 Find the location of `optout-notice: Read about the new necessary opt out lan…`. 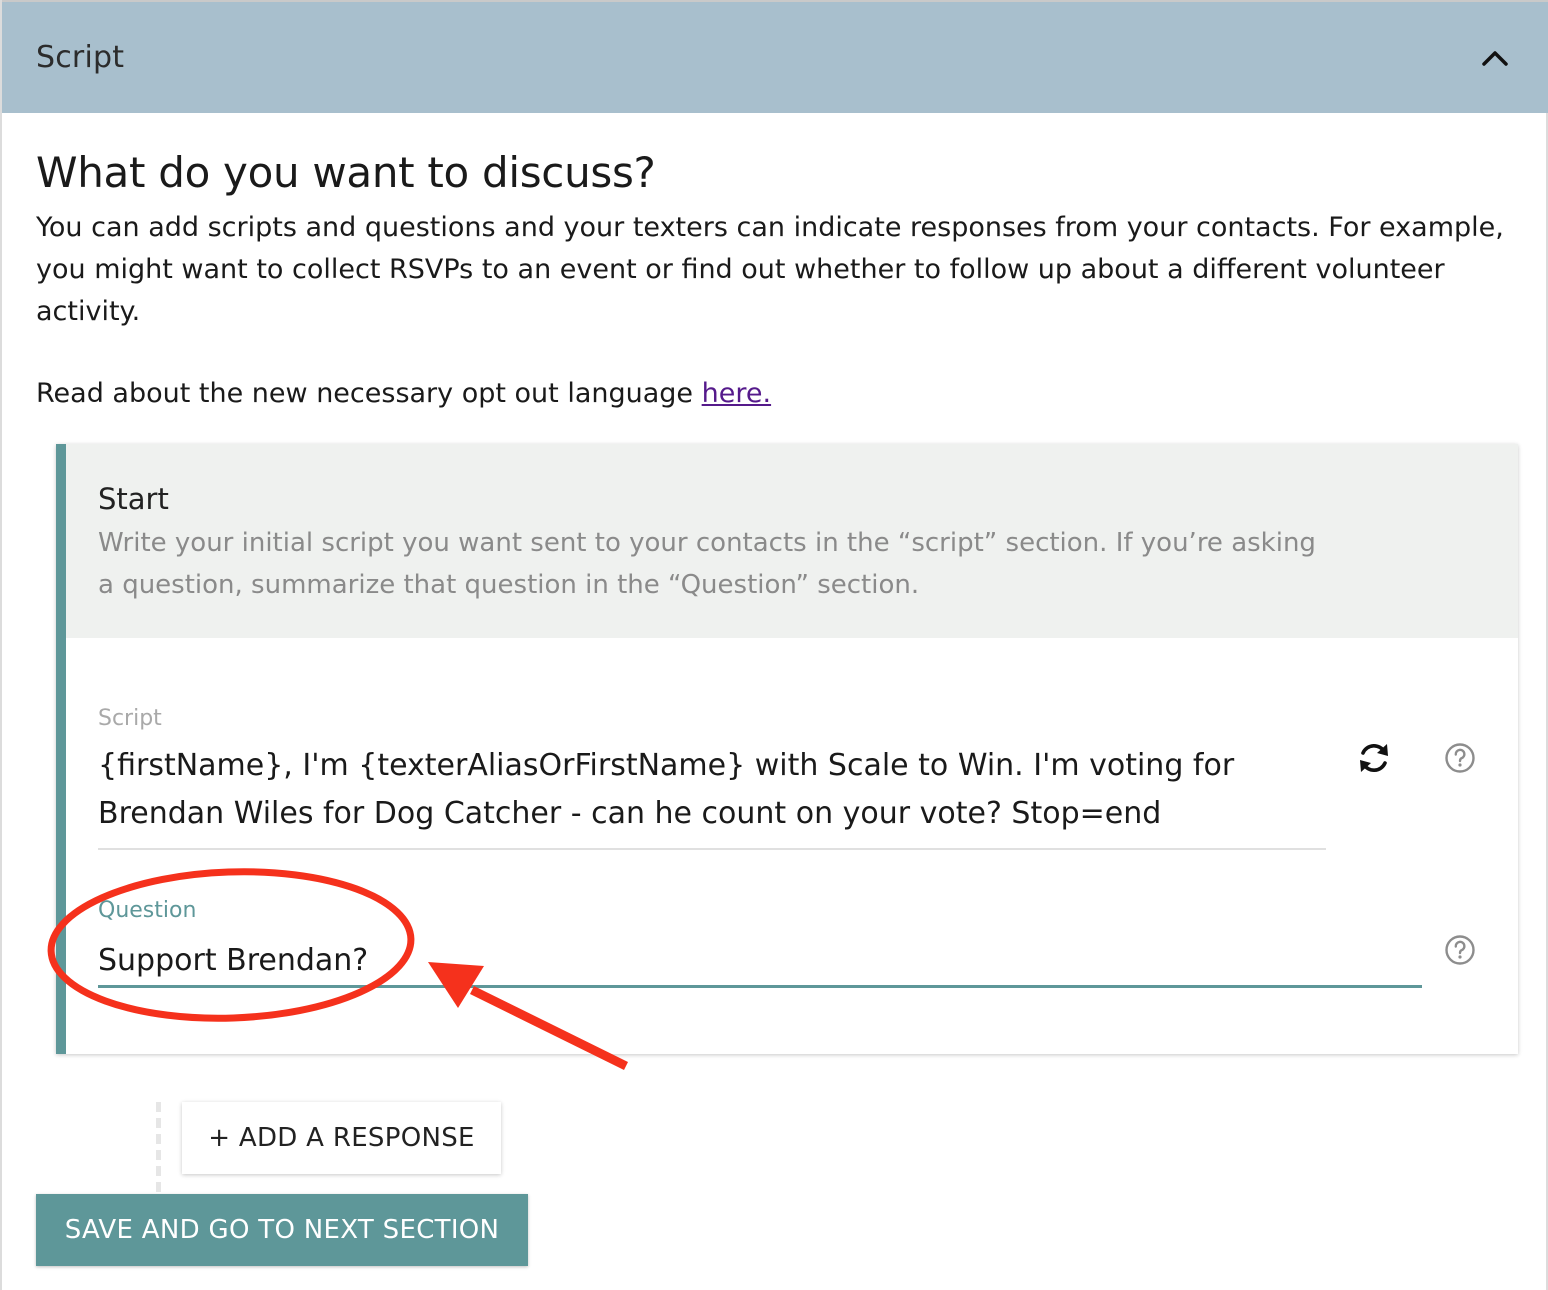

optout-notice: Read about the new necessary opt out lan… is located at coordinates (403, 394).